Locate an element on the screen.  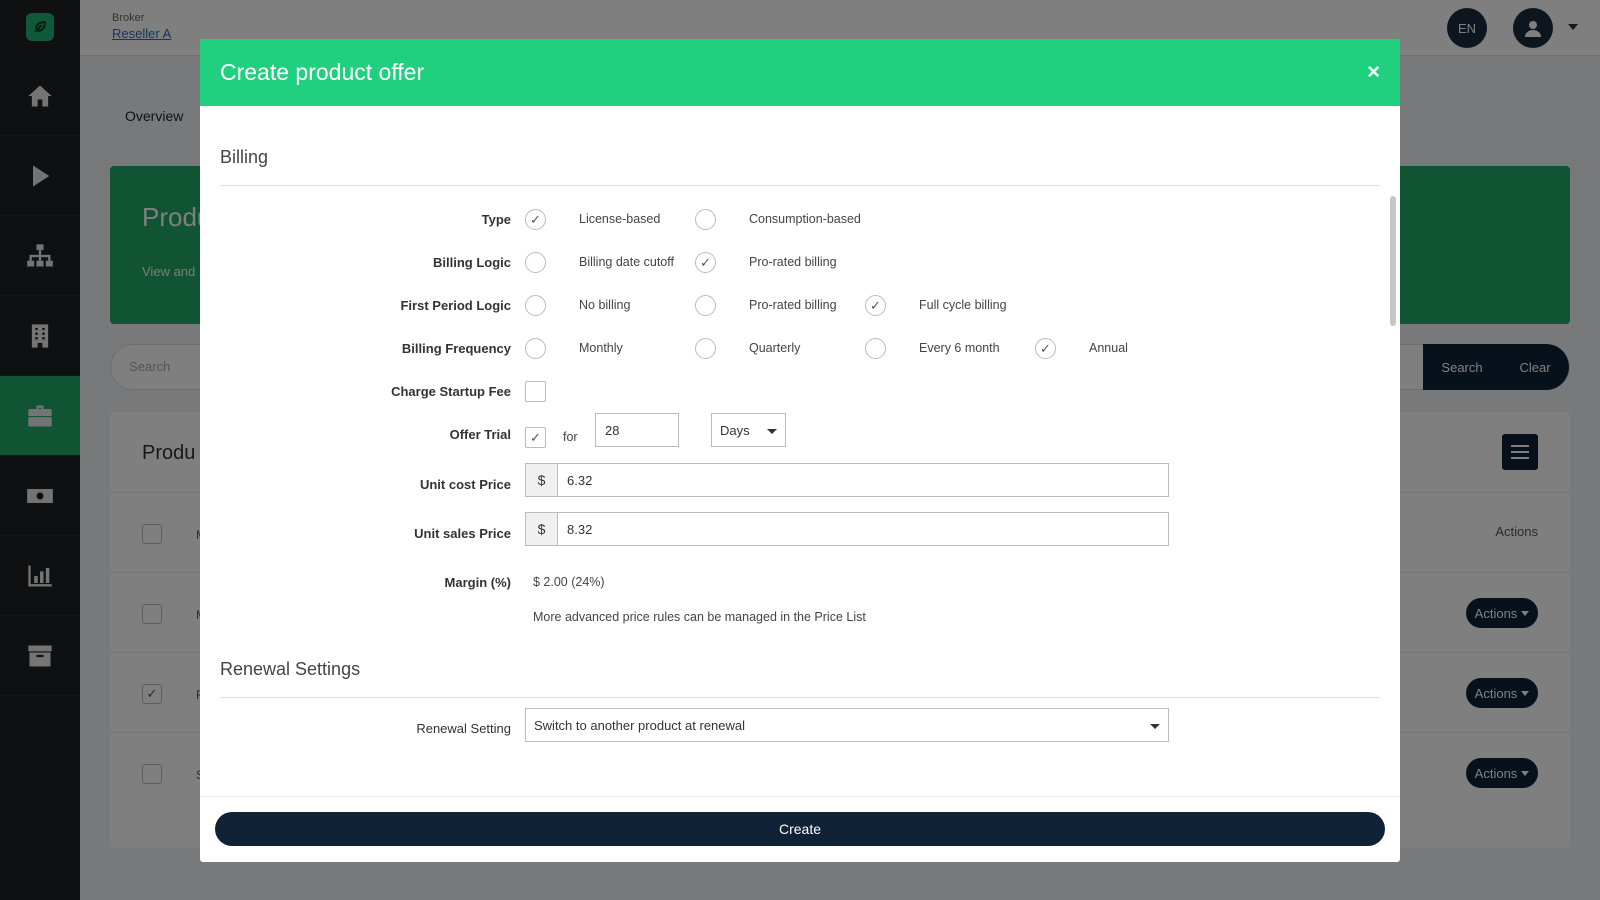
frequency-annual-radio: ✓ is located at coordinates (1045, 348).